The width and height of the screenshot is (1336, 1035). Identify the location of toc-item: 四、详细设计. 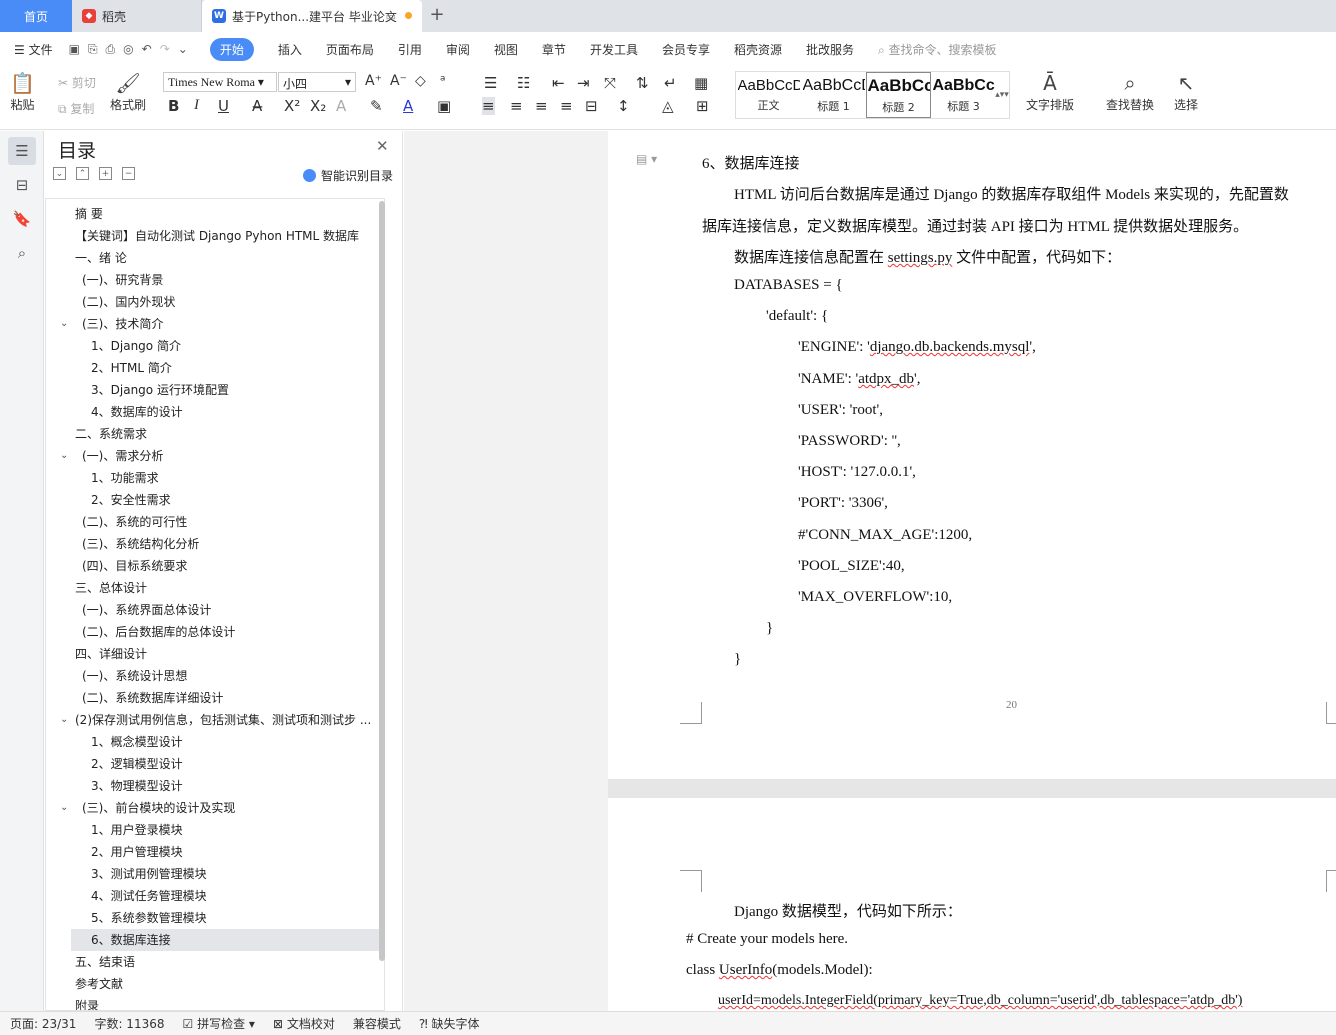
(215, 654).